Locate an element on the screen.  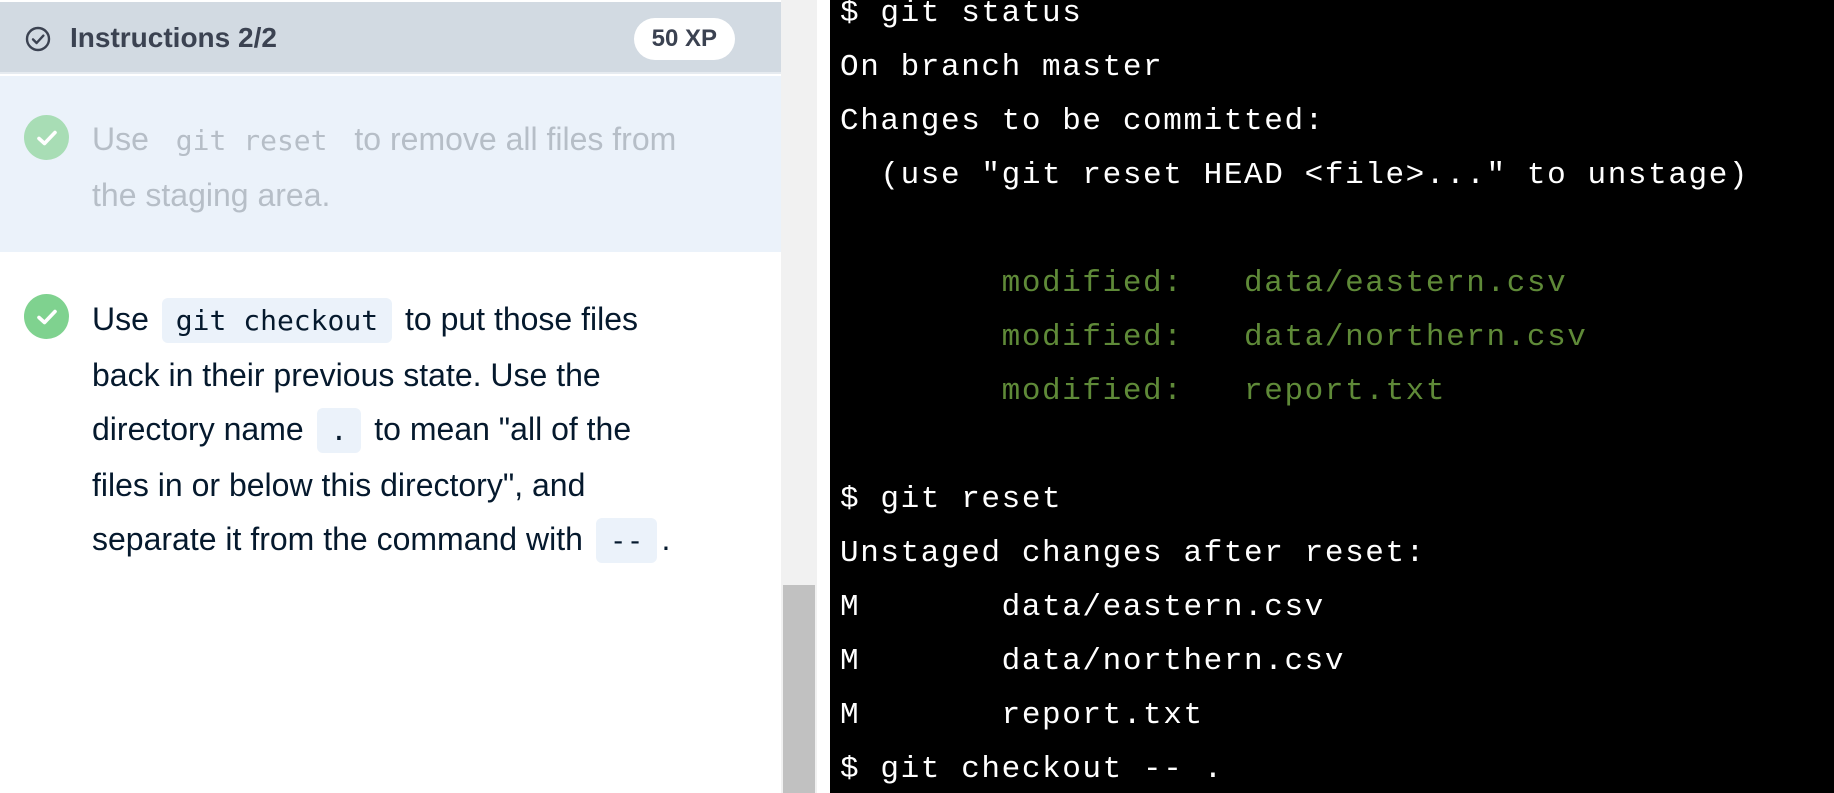
step-text-segment: . is located at coordinates (666, 539).